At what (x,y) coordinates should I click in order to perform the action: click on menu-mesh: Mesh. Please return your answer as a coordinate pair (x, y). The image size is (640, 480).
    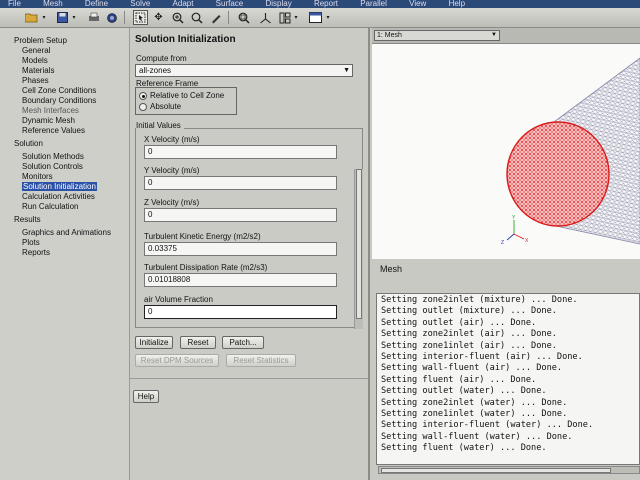
    Looking at the image, I should click on (53, 4).